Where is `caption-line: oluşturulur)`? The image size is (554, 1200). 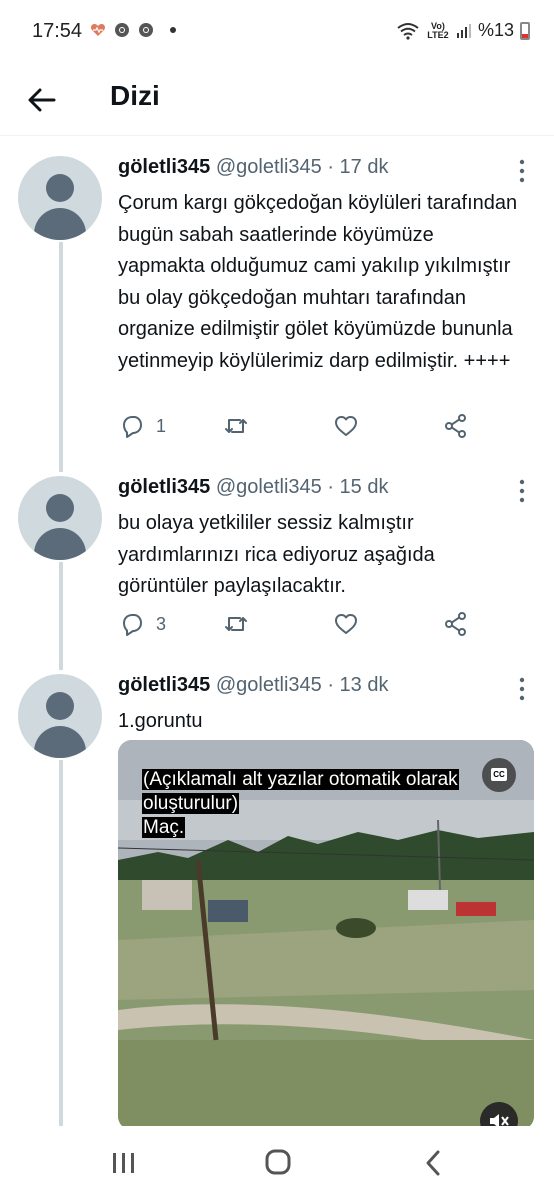
caption-line: oluşturulur) is located at coordinates (191, 803).